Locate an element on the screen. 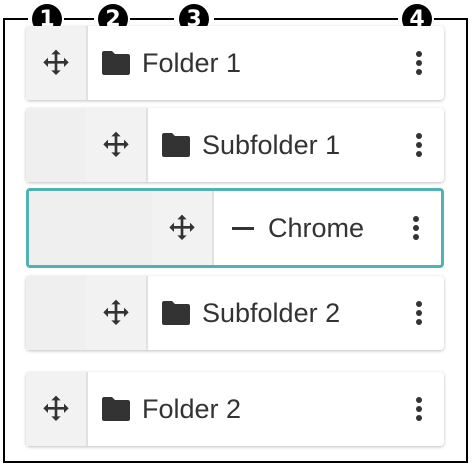 This screenshot has height=467, width=474. row-content: Subfolder 1 is located at coordinates (271, 145).